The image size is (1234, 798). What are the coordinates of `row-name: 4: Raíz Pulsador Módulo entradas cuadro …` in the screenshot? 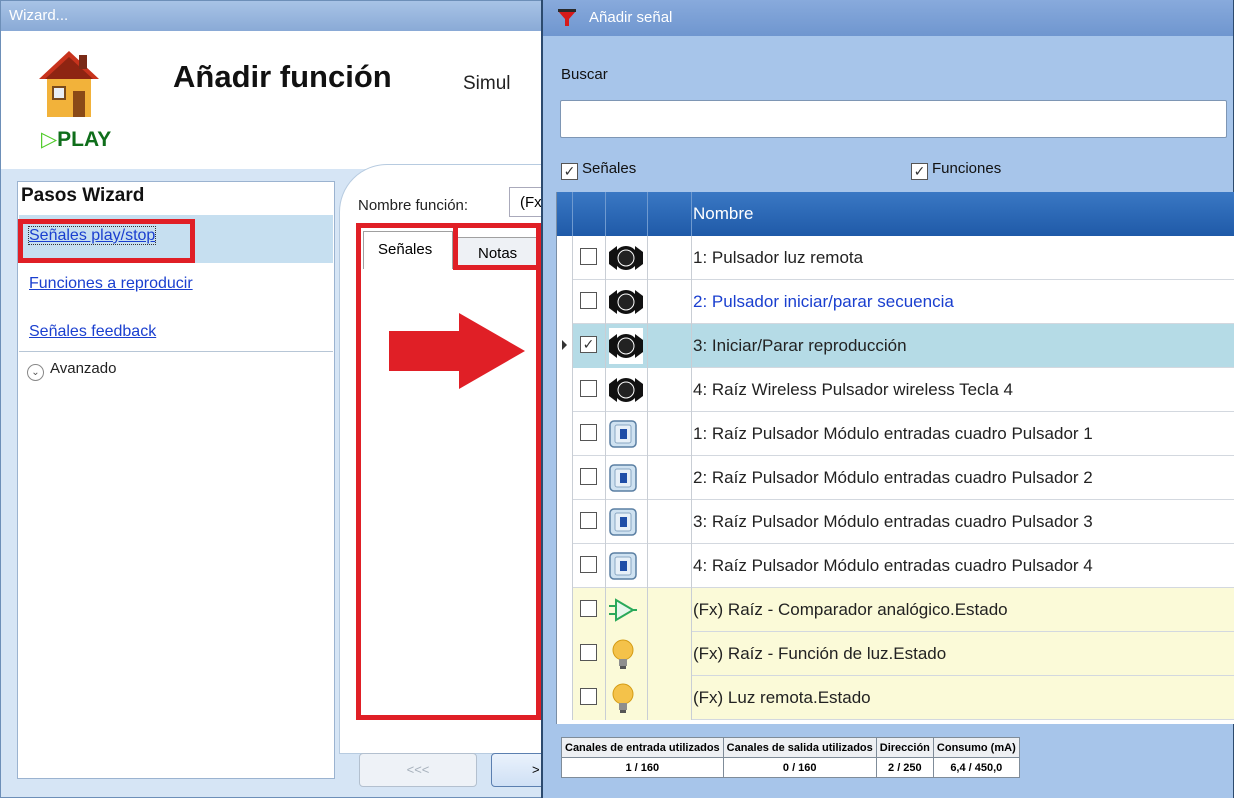 It's located at (893, 565).